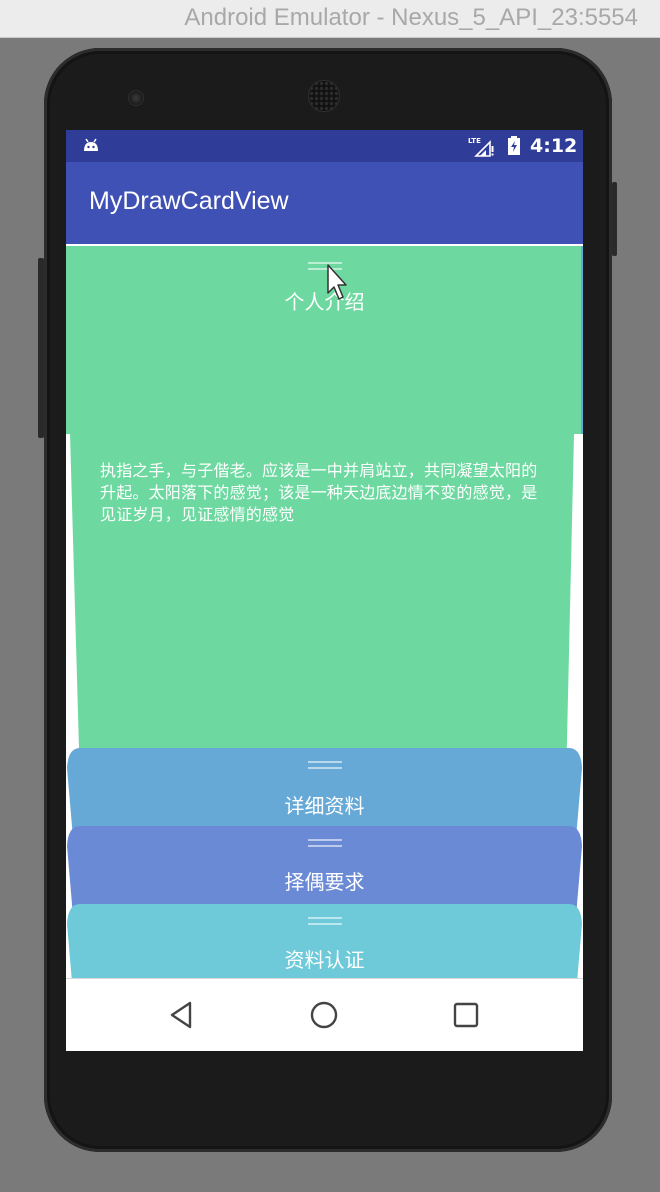  What do you see at coordinates (324, 806) in the screenshot?
I see `card-title: 详细资料` at bounding box center [324, 806].